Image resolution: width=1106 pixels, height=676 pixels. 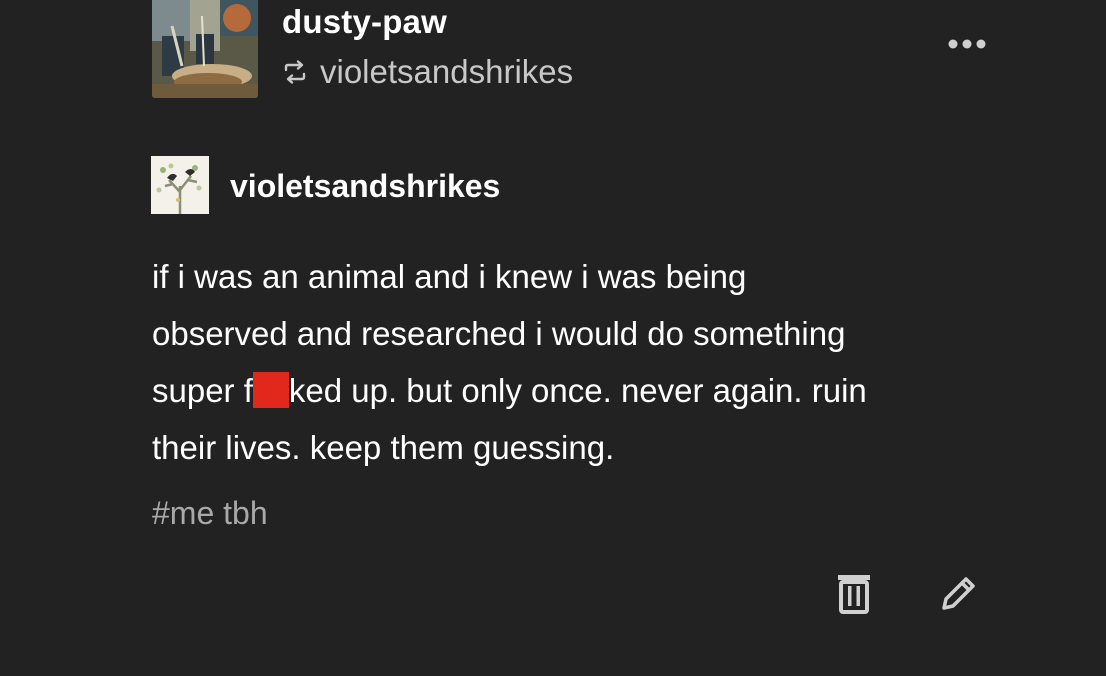 I want to click on post-text-fragment: super f, so click(x=202, y=390).